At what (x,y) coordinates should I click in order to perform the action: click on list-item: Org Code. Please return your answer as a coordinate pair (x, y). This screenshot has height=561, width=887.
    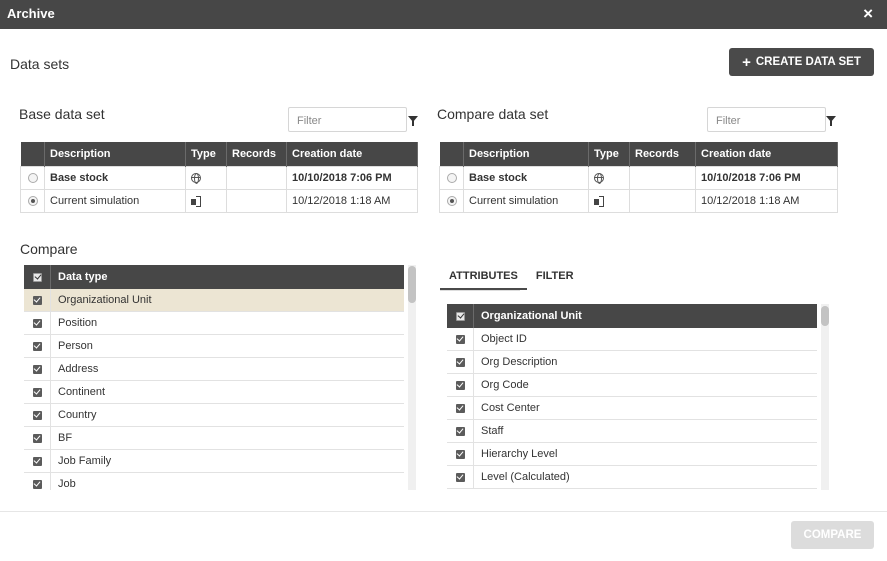
    Looking at the image, I should click on (632, 385).